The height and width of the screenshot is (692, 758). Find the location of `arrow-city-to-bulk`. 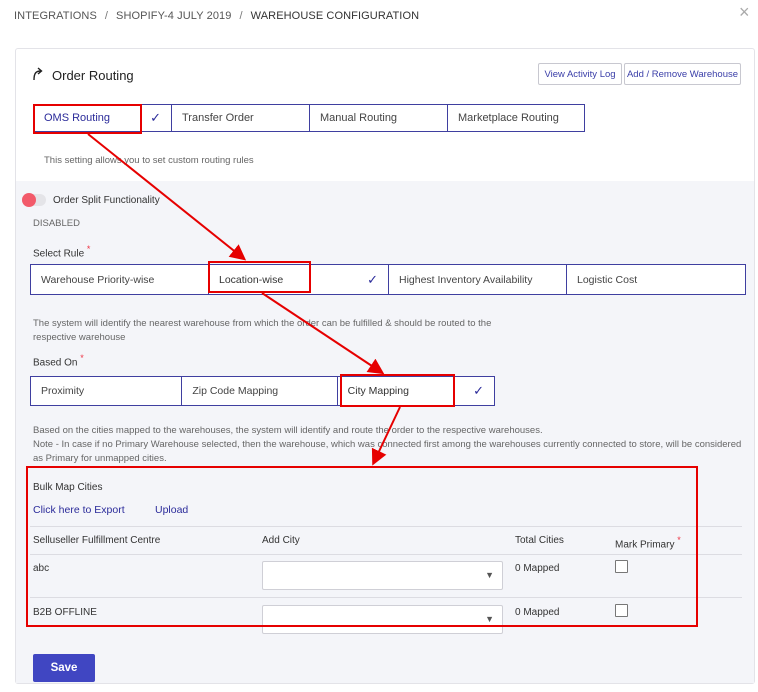

arrow-city-to-bulk is located at coordinates (386, 436).